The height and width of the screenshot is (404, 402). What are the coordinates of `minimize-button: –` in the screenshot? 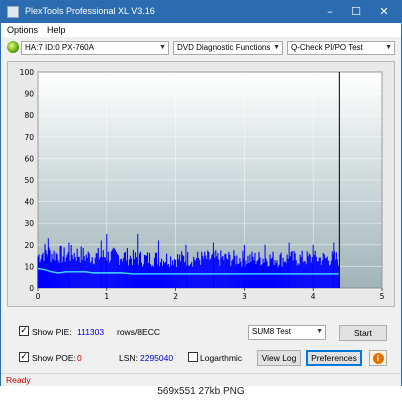 It's located at (330, 12).